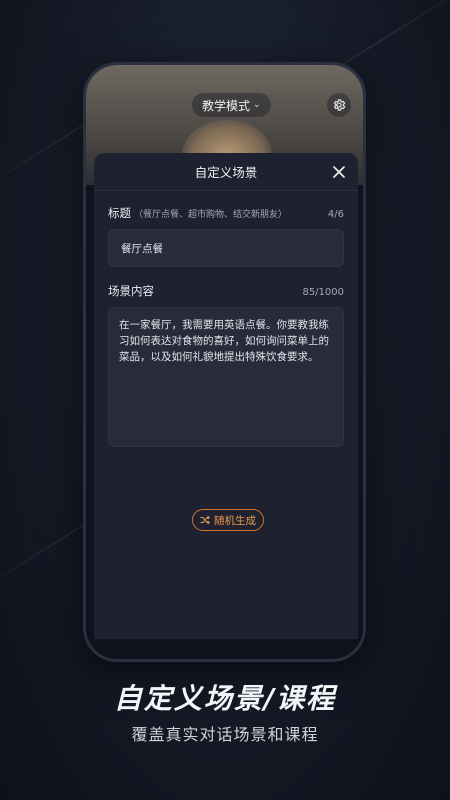 This screenshot has height=800, width=450. What do you see at coordinates (119, 213) in the screenshot?
I see `title-label: 标题` at bounding box center [119, 213].